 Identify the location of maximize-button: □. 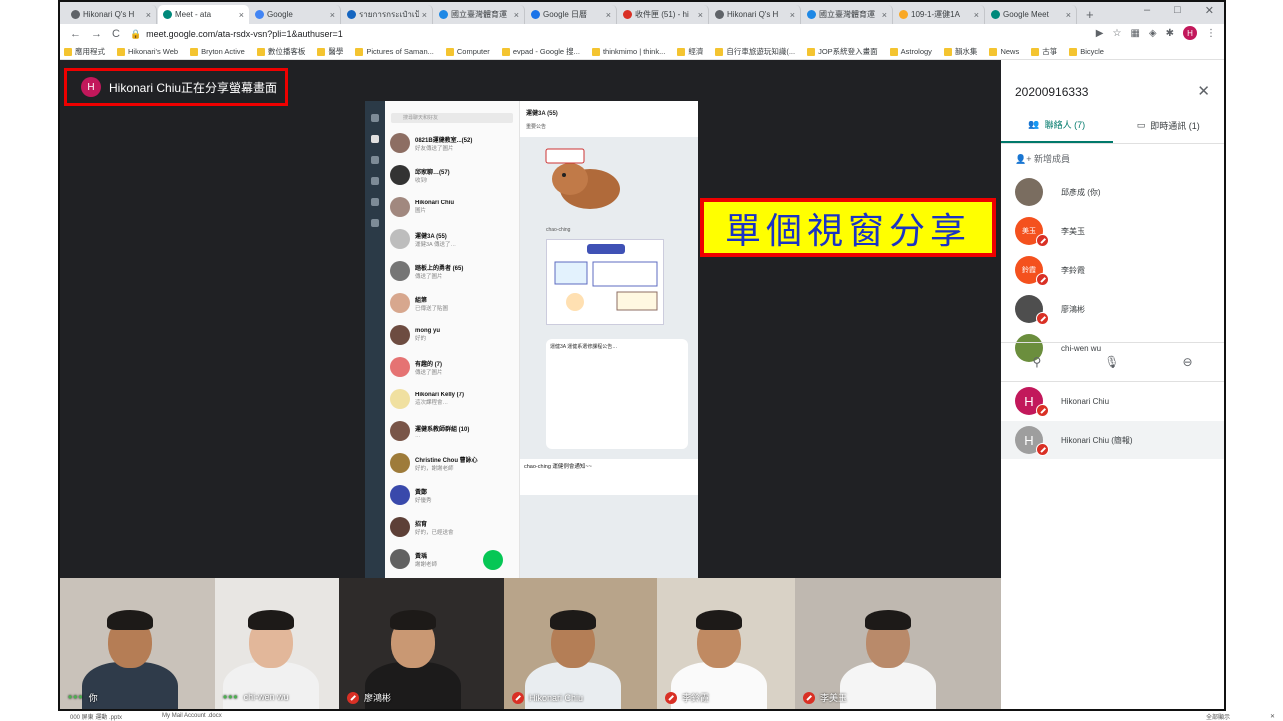
(1177, 10).